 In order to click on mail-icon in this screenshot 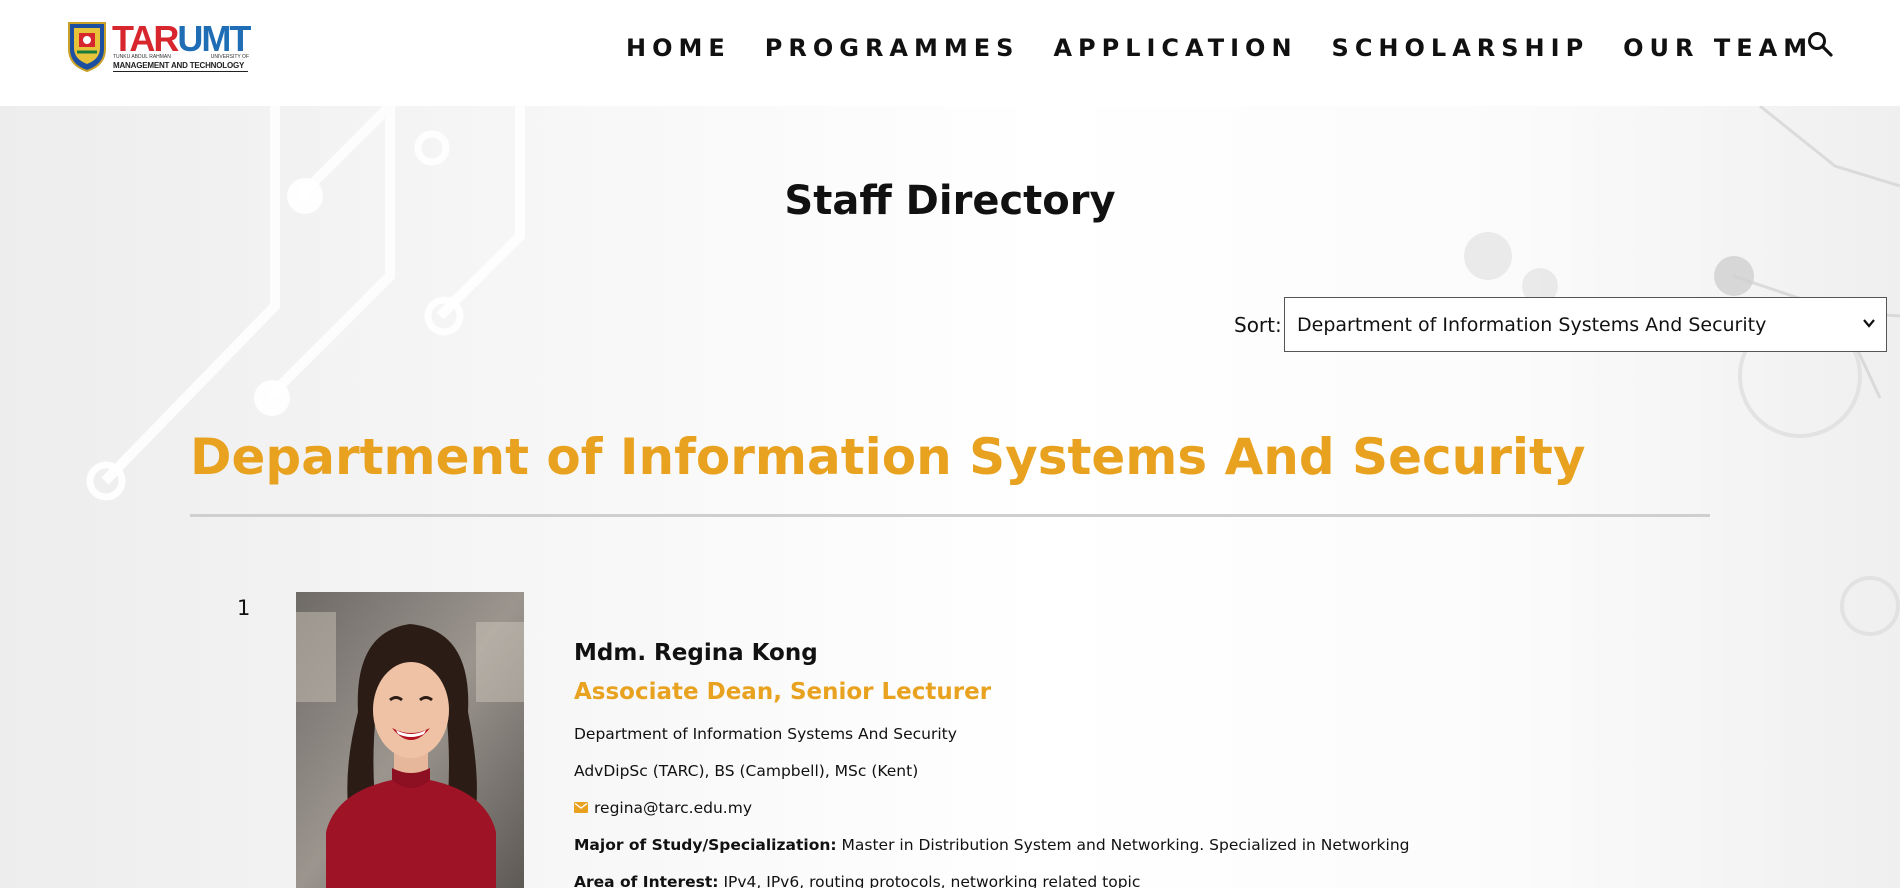, I will do `click(581, 807)`.